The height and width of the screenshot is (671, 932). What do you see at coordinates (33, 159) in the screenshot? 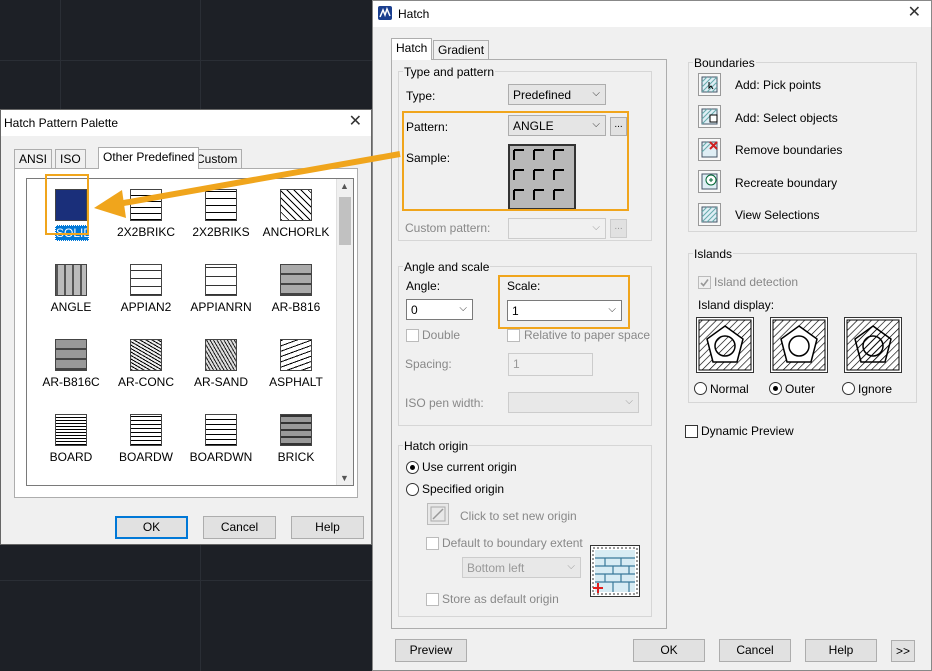
I see `tab-ansi: ANSI` at bounding box center [33, 159].